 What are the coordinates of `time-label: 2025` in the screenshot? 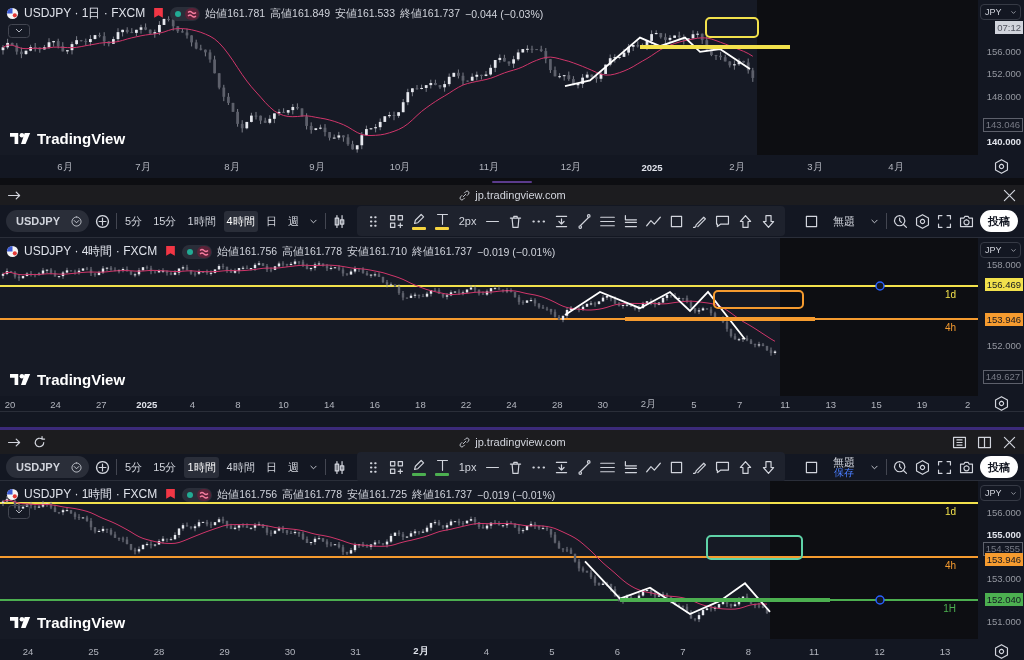 It's located at (147, 403).